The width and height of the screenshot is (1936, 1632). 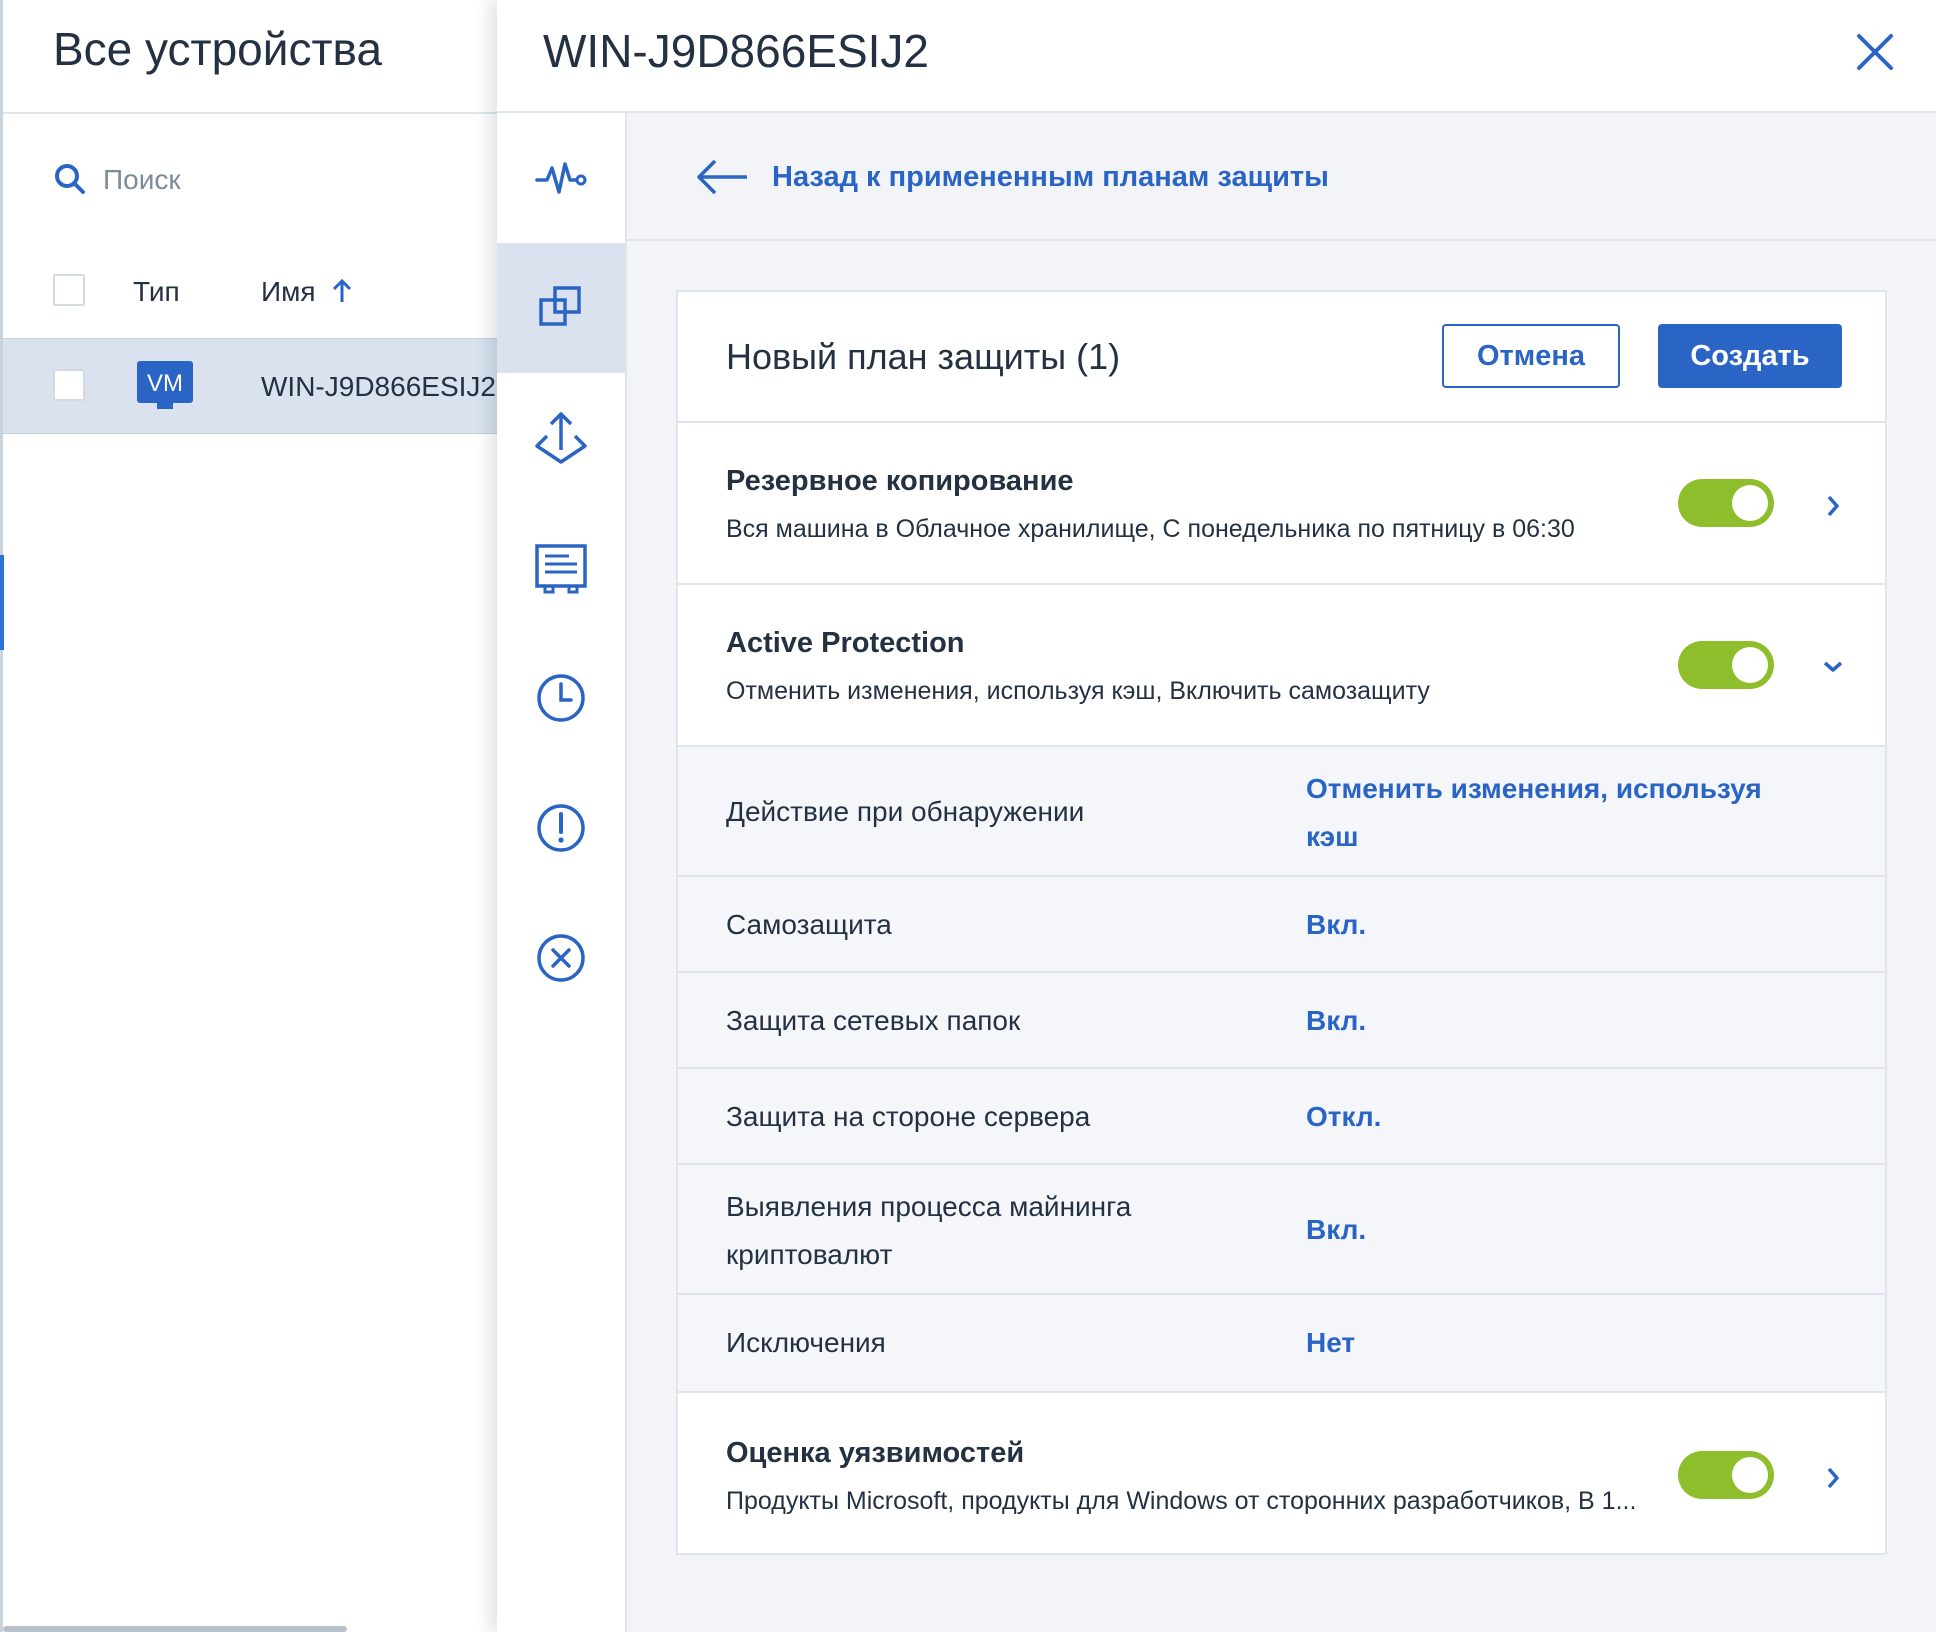 What do you see at coordinates (1216, 56) in the screenshot?
I see `detail-header: WIN-J9D866ESIJ2` at bounding box center [1216, 56].